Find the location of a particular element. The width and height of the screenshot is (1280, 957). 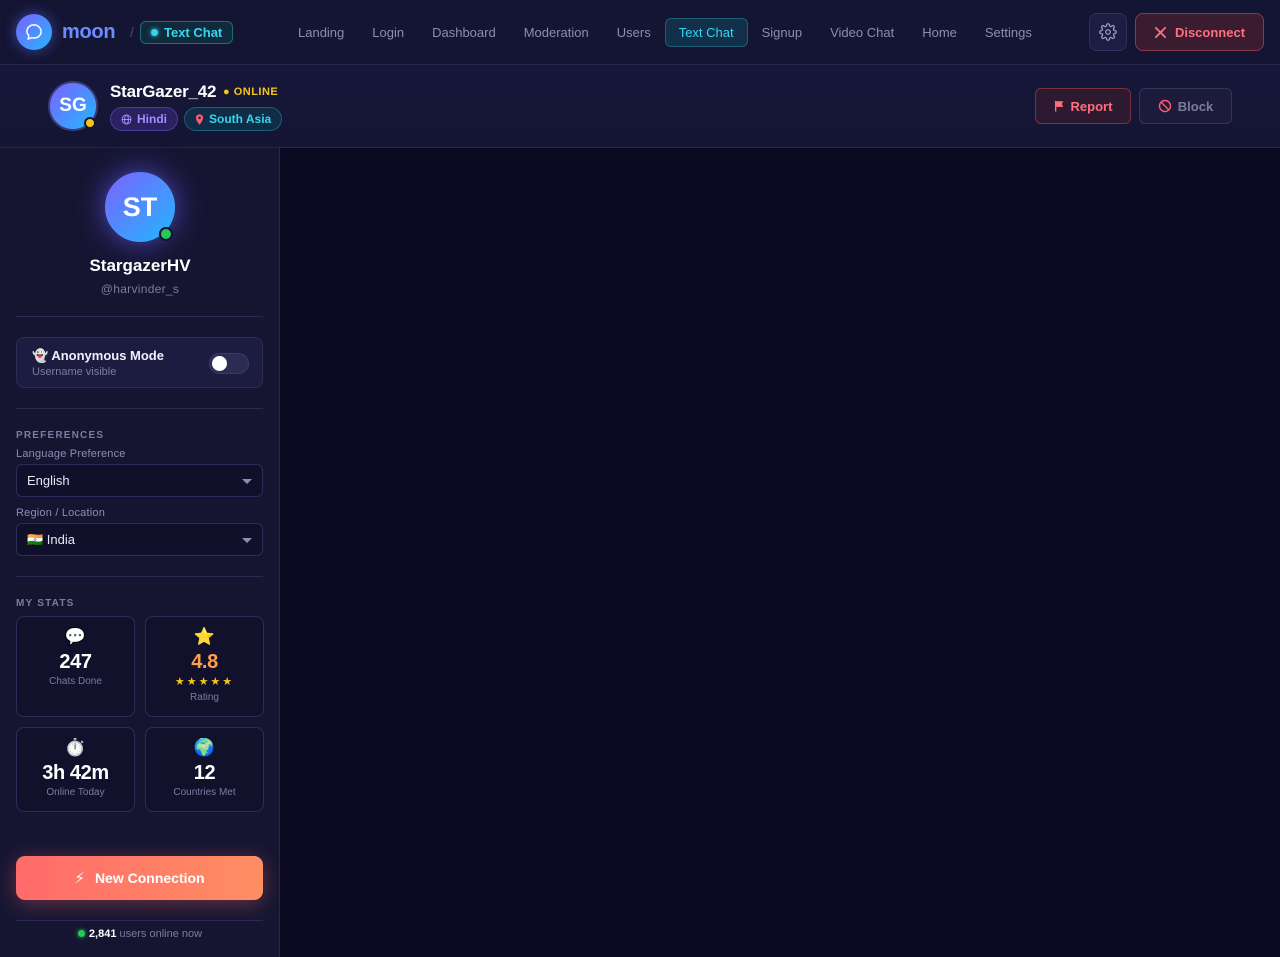

nav-landing: Landing is located at coordinates (321, 32).